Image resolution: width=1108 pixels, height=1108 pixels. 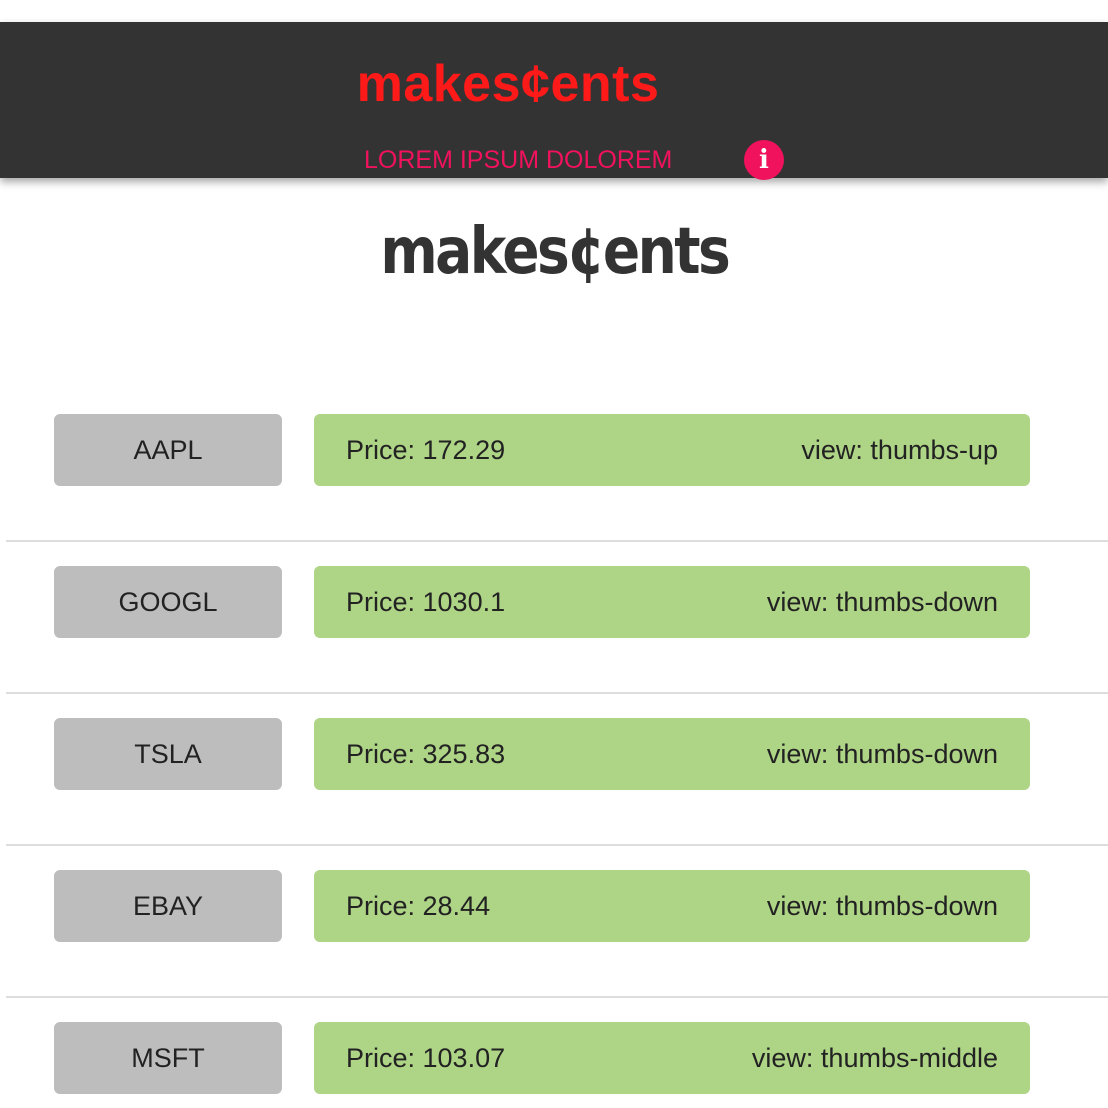 I want to click on symbol-button: TSLA, so click(x=168, y=754).